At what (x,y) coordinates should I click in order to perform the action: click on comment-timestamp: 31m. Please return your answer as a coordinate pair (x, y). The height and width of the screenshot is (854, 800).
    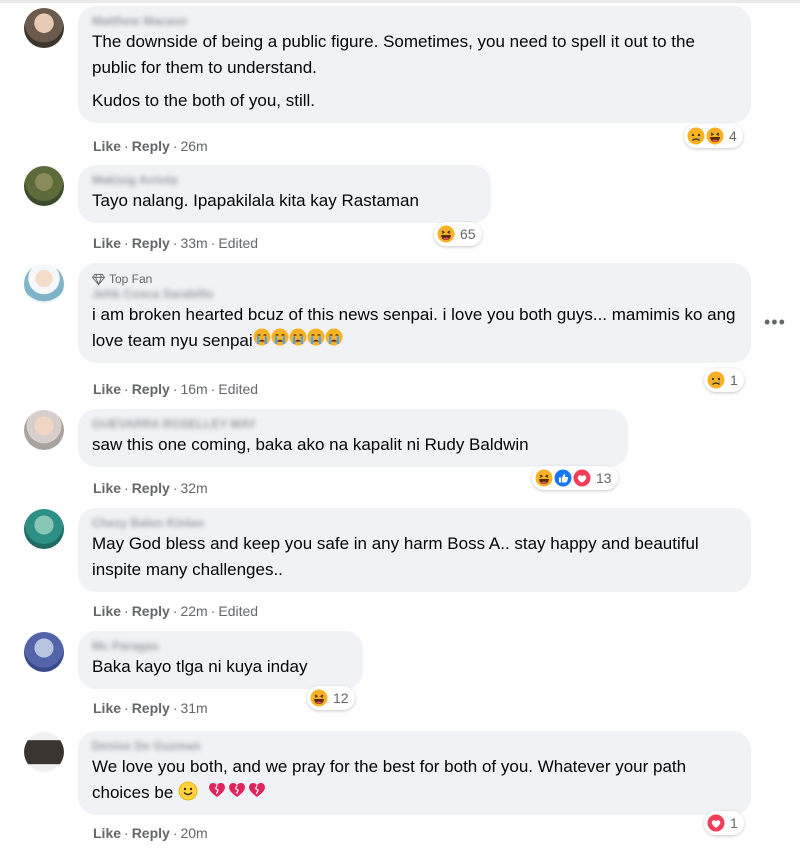
    Looking at the image, I should click on (193, 708).